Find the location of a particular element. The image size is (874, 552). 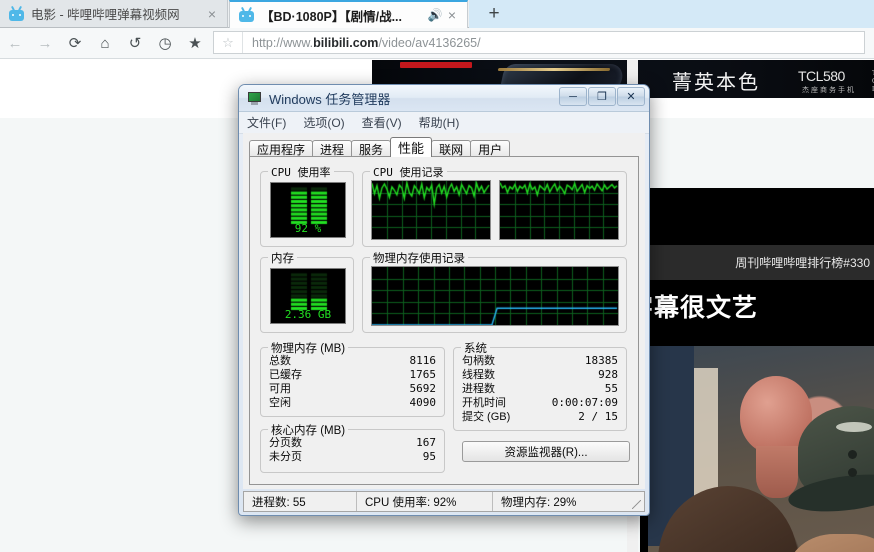

memory-history-label: 物理内存使用记录 is located at coordinates (419, 258).